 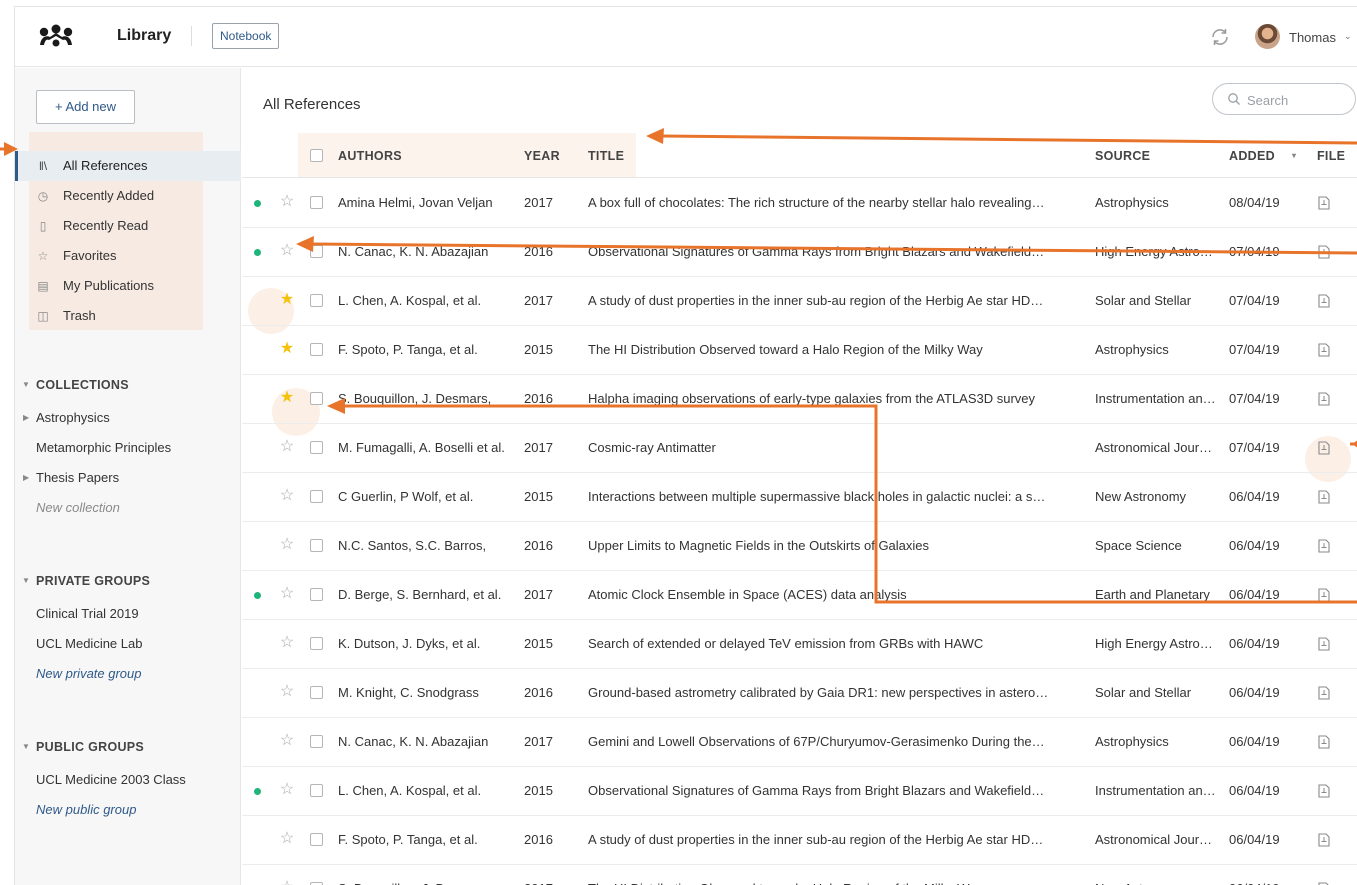 I want to click on user-name: Thomas, so click(x=1312, y=37).